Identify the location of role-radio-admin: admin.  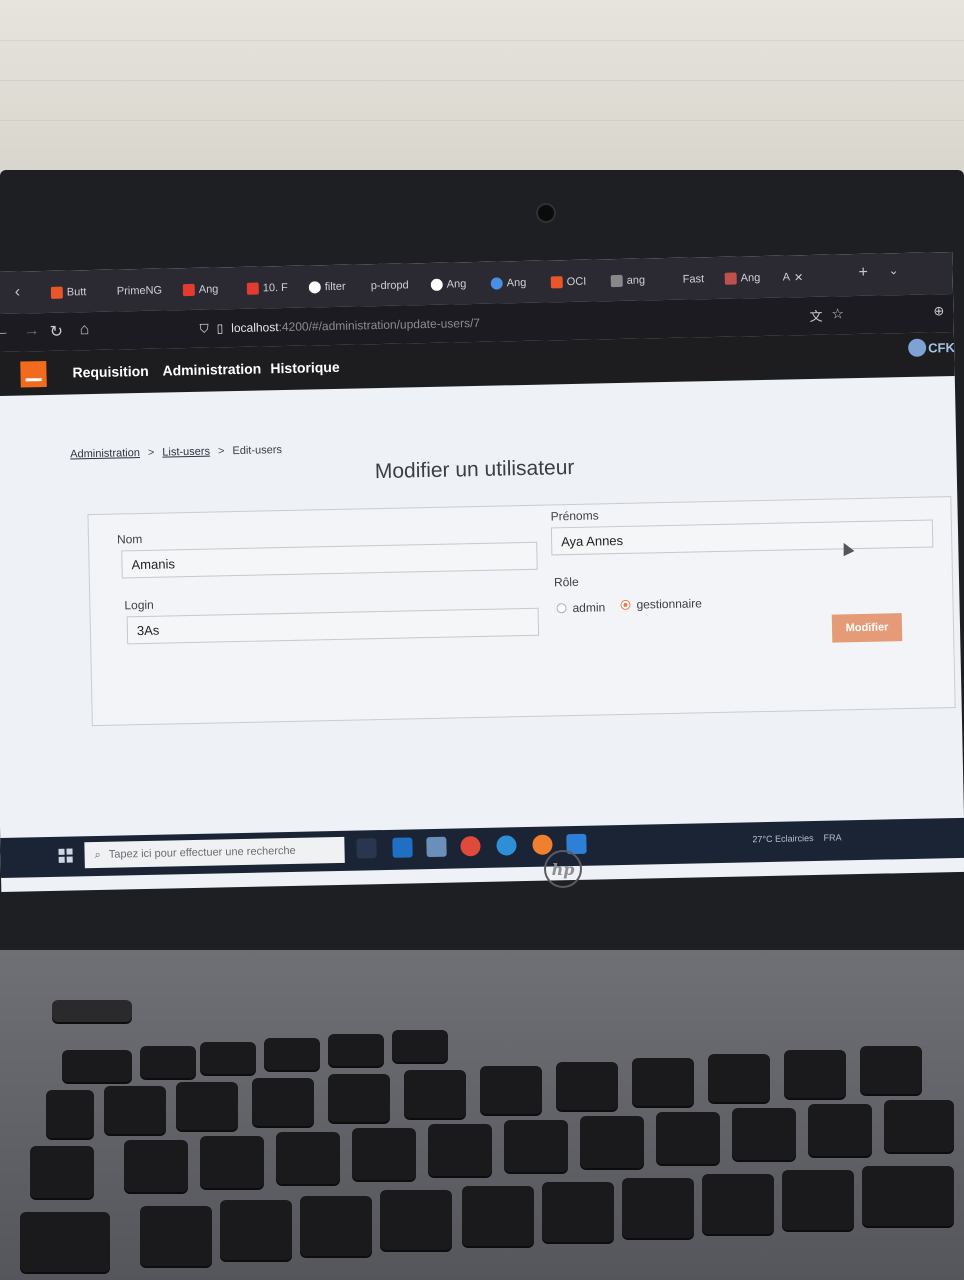
(580, 607).